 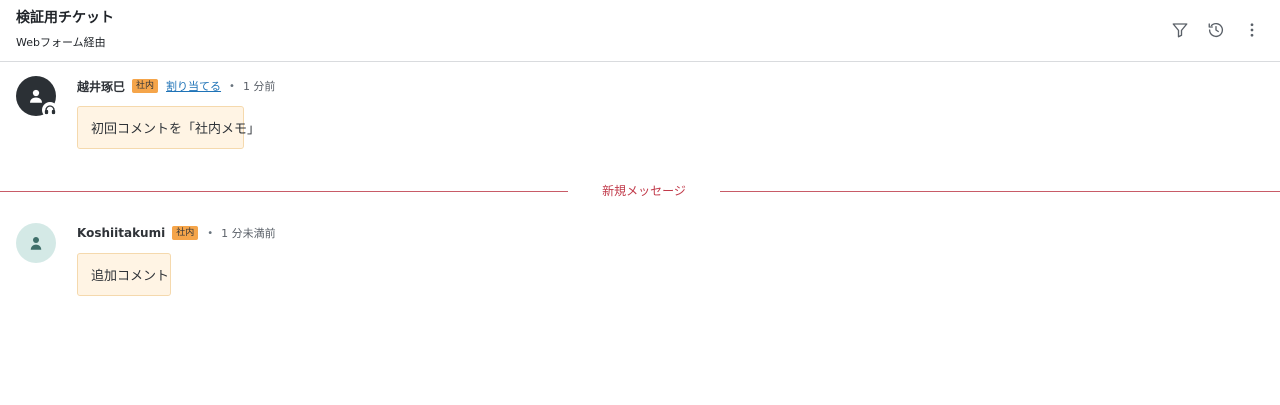 What do you see at coordinates (168, 127) in the screenshot?
I see `comment-body: 初回コメントを「社内メモ」` at bounding box center [168, 127].